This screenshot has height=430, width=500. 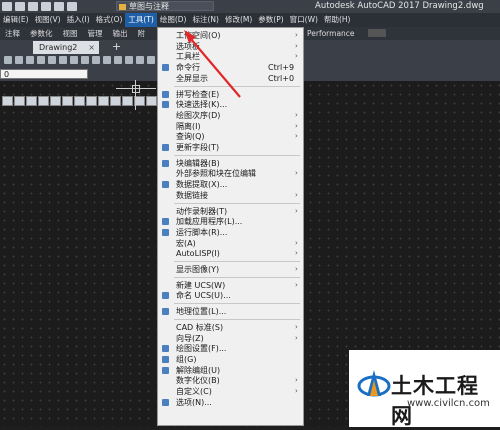 What do you see at coordinates (66, 47) in the screenshot?
I see `tab-drawing2: Drawing2 ×` at bounding box center [66, 47].